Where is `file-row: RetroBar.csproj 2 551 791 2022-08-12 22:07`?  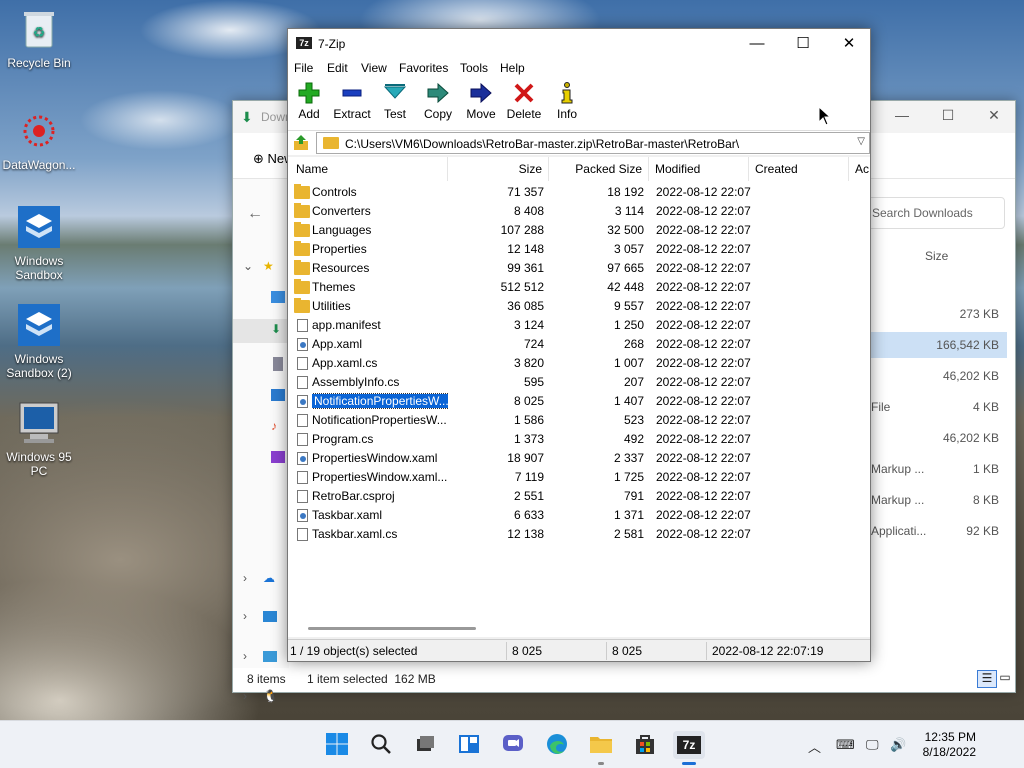 file-row: RetroBar.csproj 2 551 791 2022-08-12 22:07 is located at coordinates (579, 496).